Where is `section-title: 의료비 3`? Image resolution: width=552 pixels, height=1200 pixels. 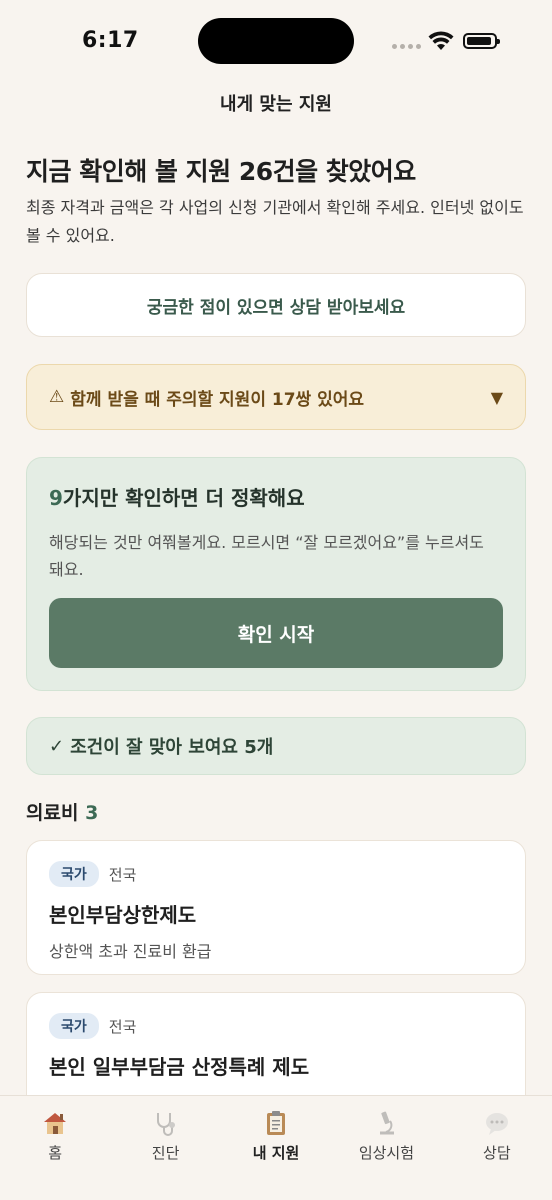 section-title: 의료비 3 is located at coordinates (62, 811).